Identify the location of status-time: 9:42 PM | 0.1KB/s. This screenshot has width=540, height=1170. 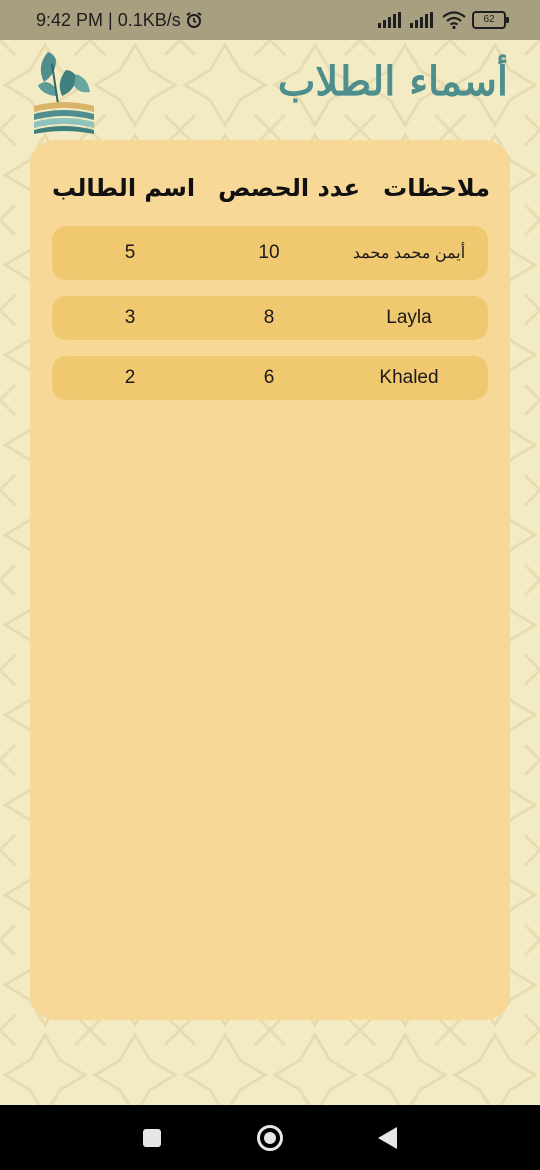
(108, 19).